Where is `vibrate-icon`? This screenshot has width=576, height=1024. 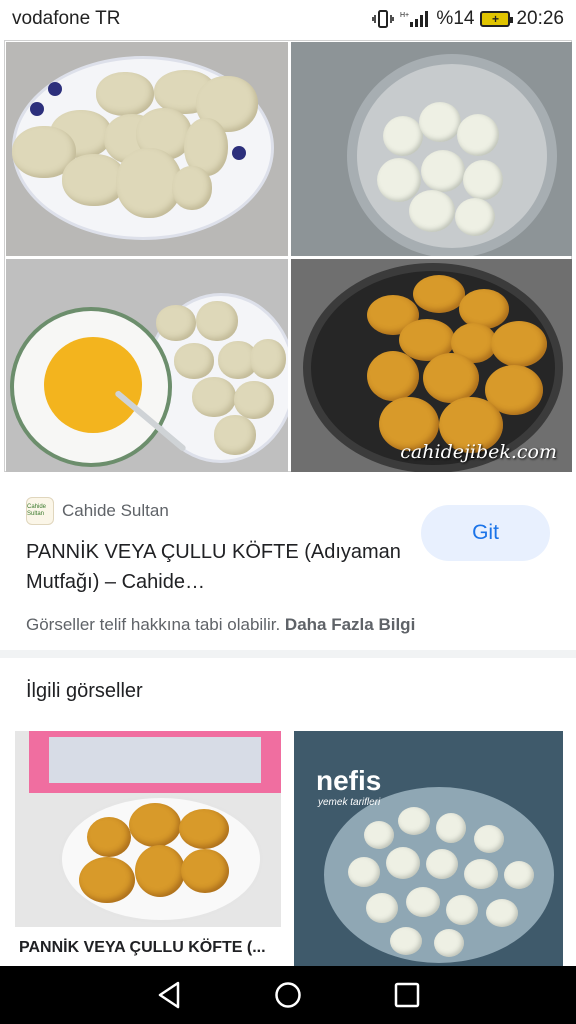
vibrate-icon is located at coordinates (383, 19).